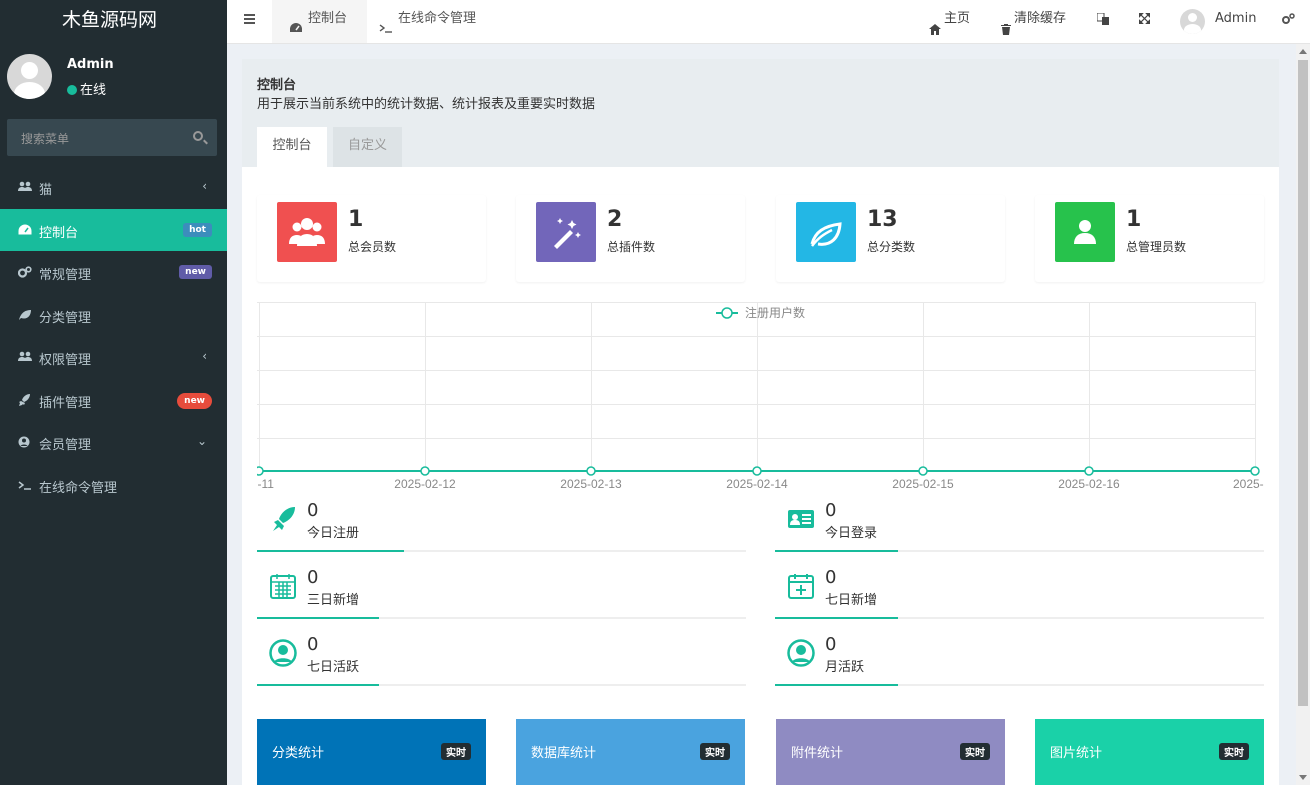 This screenshot has width=1310, height=785. I want to click on top-navbar: 控制台 在线命令管理 主页 清除缓存 Admin, so click(768, 22).